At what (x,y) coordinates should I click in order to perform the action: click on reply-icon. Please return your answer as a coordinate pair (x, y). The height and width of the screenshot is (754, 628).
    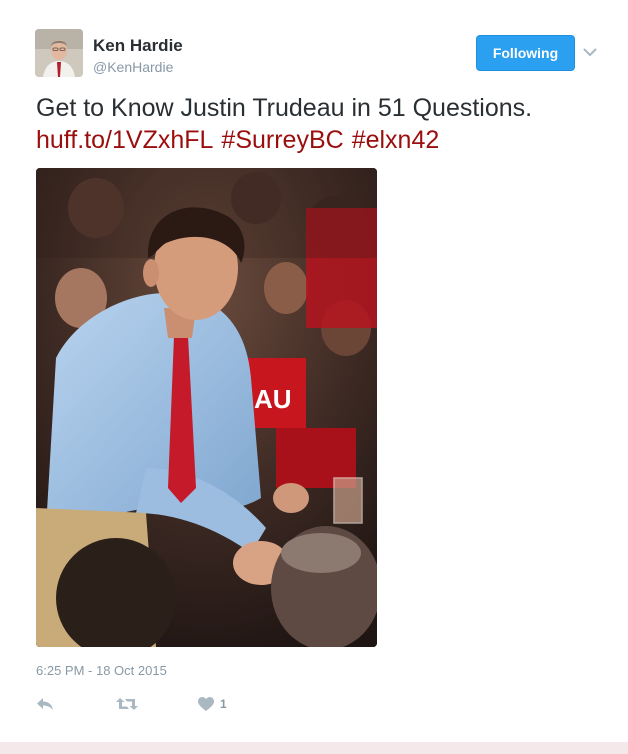
    Looking at the image, I should click on (45, 704).